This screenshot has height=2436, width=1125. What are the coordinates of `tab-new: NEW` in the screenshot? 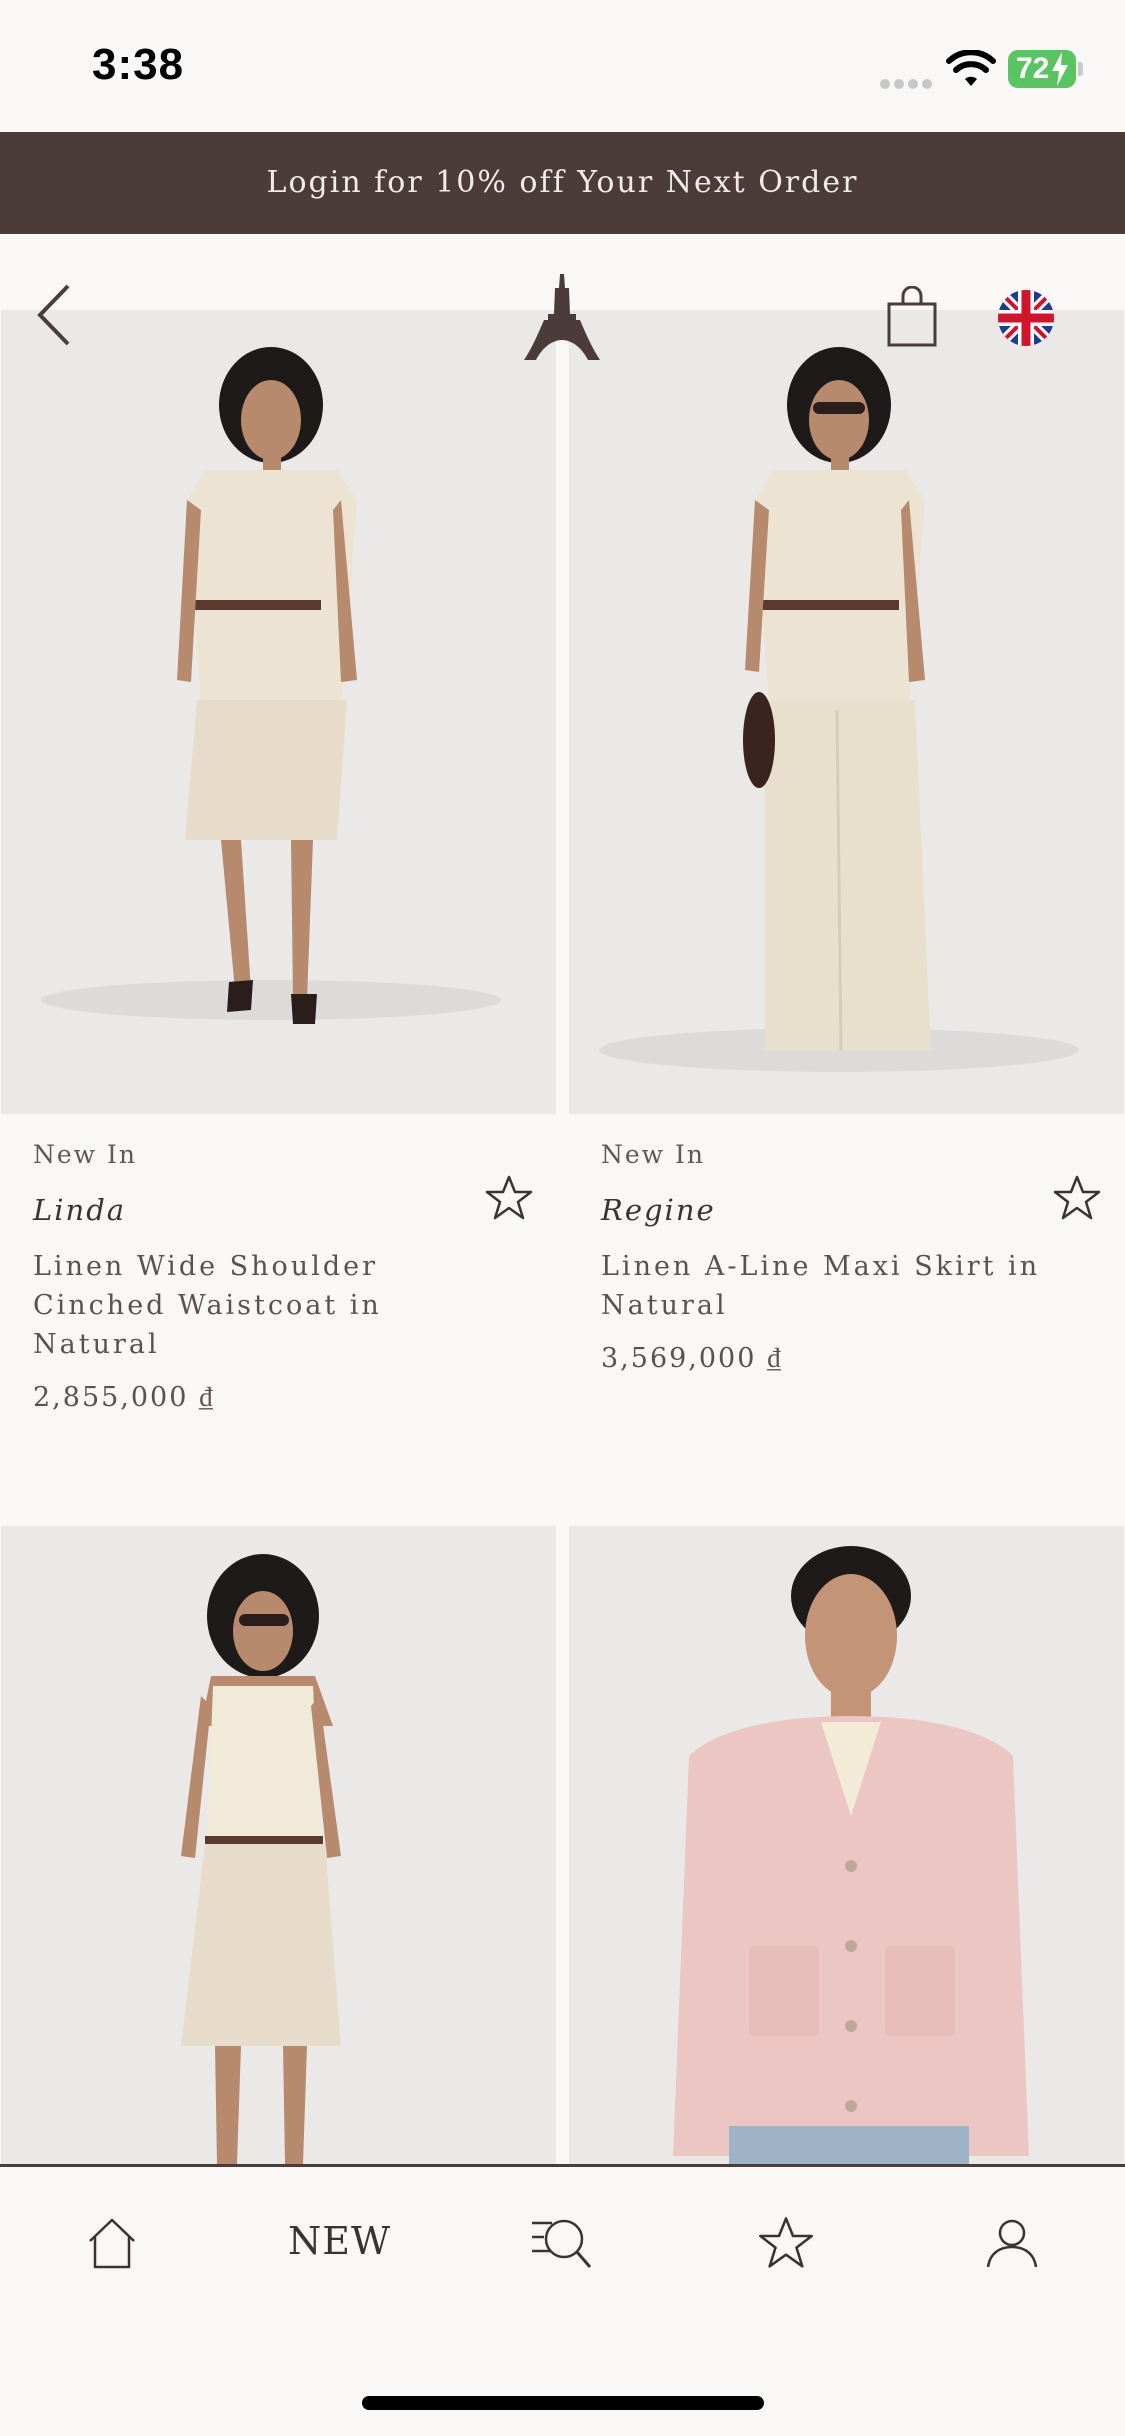 It's located at (339, 2241).